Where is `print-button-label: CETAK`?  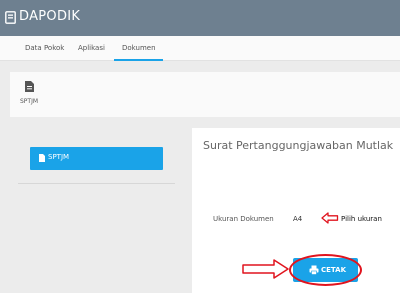 print-button-label: CETAK is located at coordinates (333, 270).